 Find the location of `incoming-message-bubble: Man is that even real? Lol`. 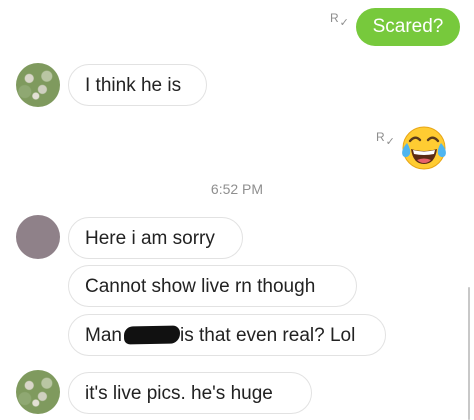

incoming-message-bubble: Man is that even real? Lol is located at coordinates (227, 335).